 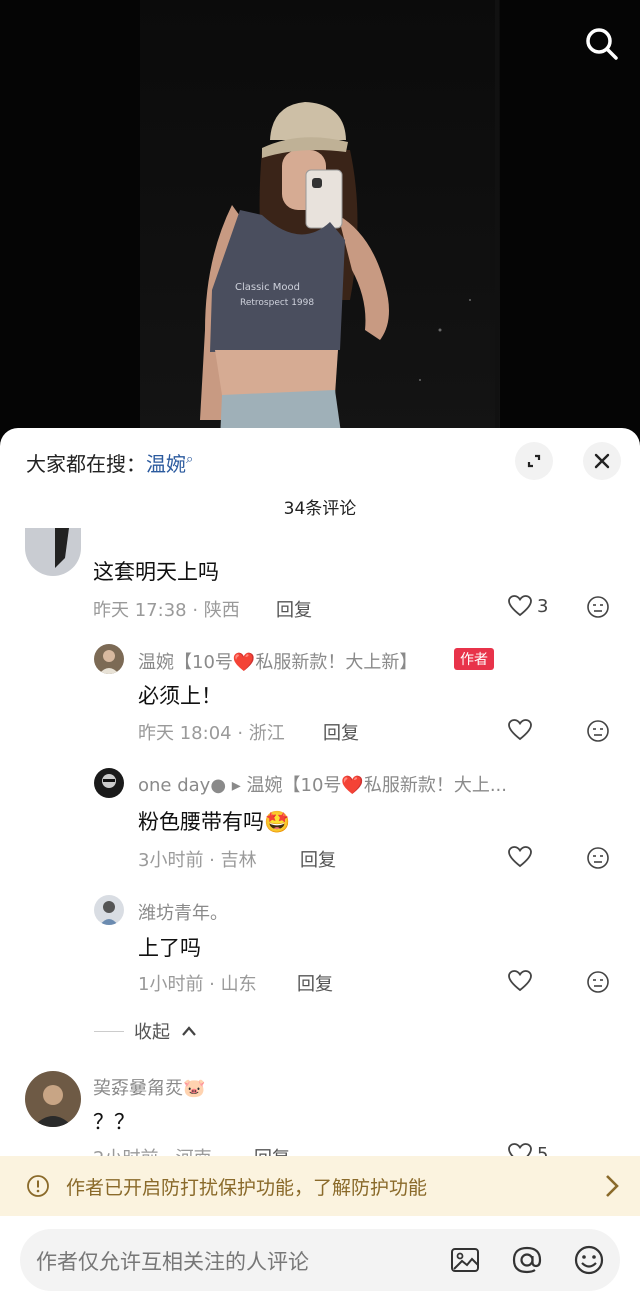 I want to click on comment-meta: 昨天 17:38 · 陕西, so click(x=166, y=610).